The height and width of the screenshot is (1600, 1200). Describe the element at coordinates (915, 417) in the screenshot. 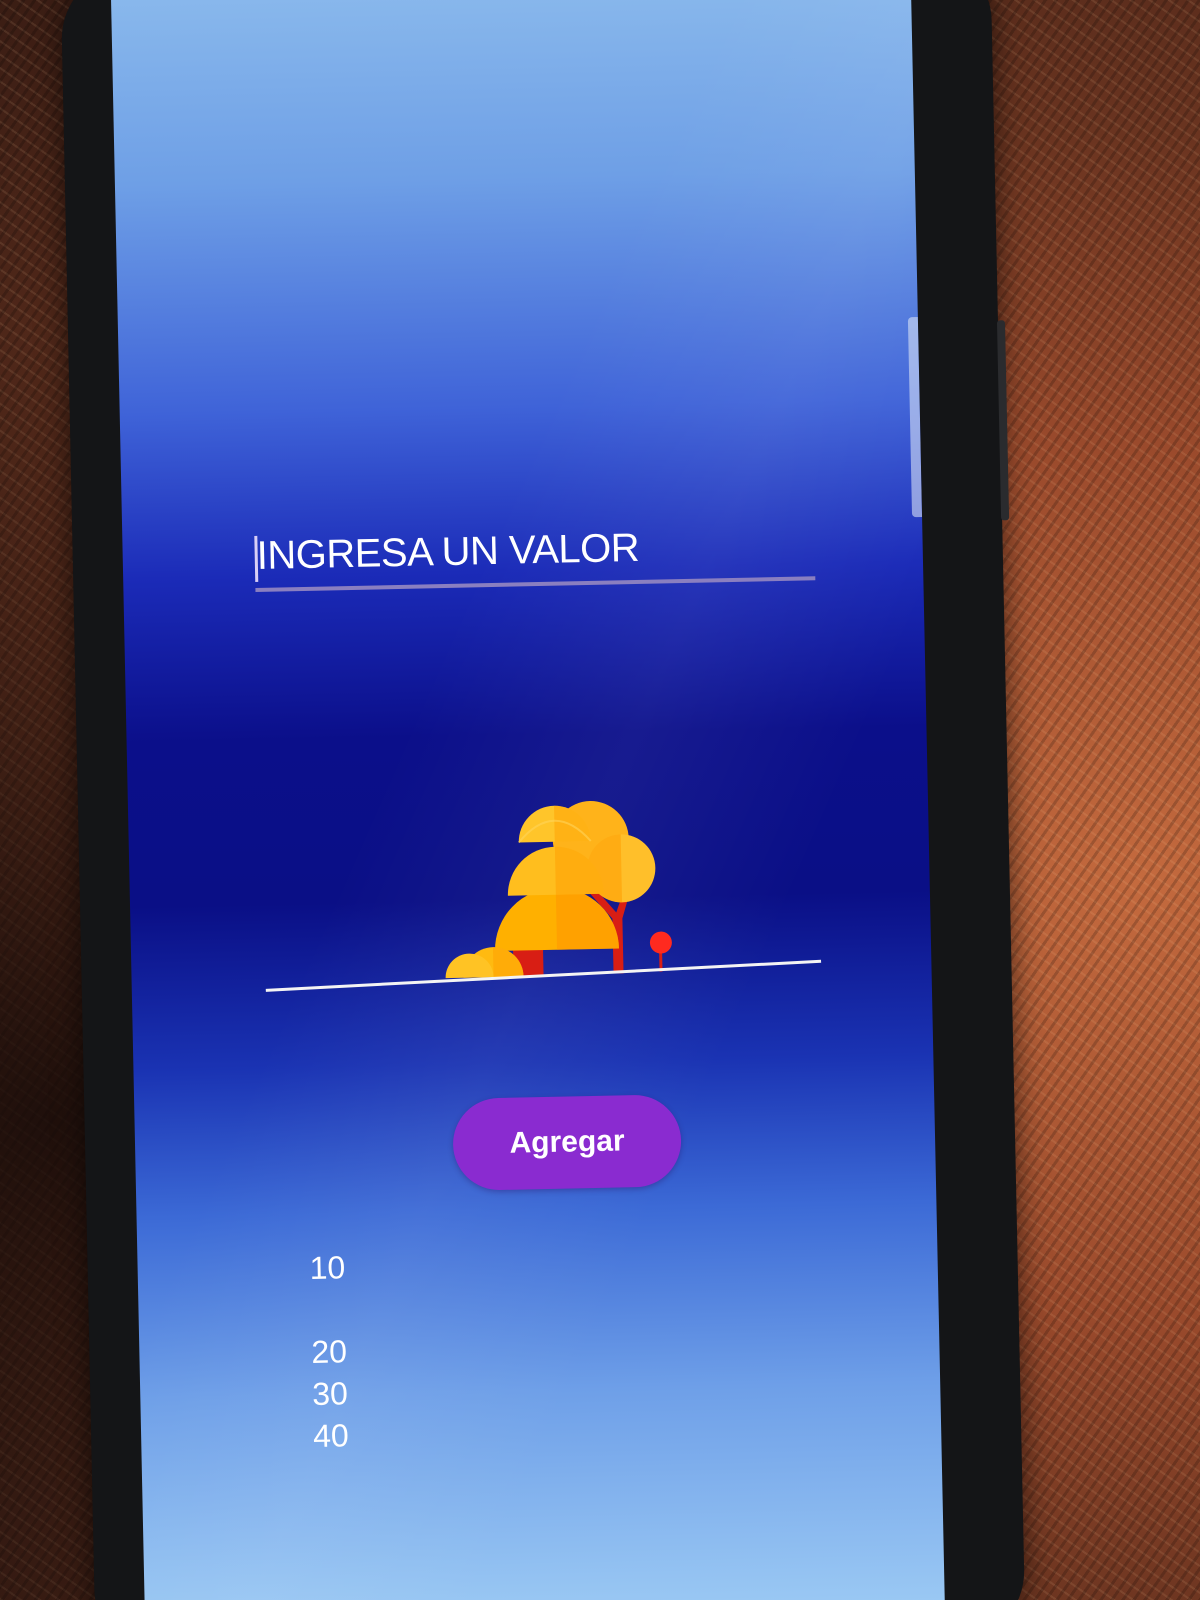

I see `edge-panel-handle` at that location.